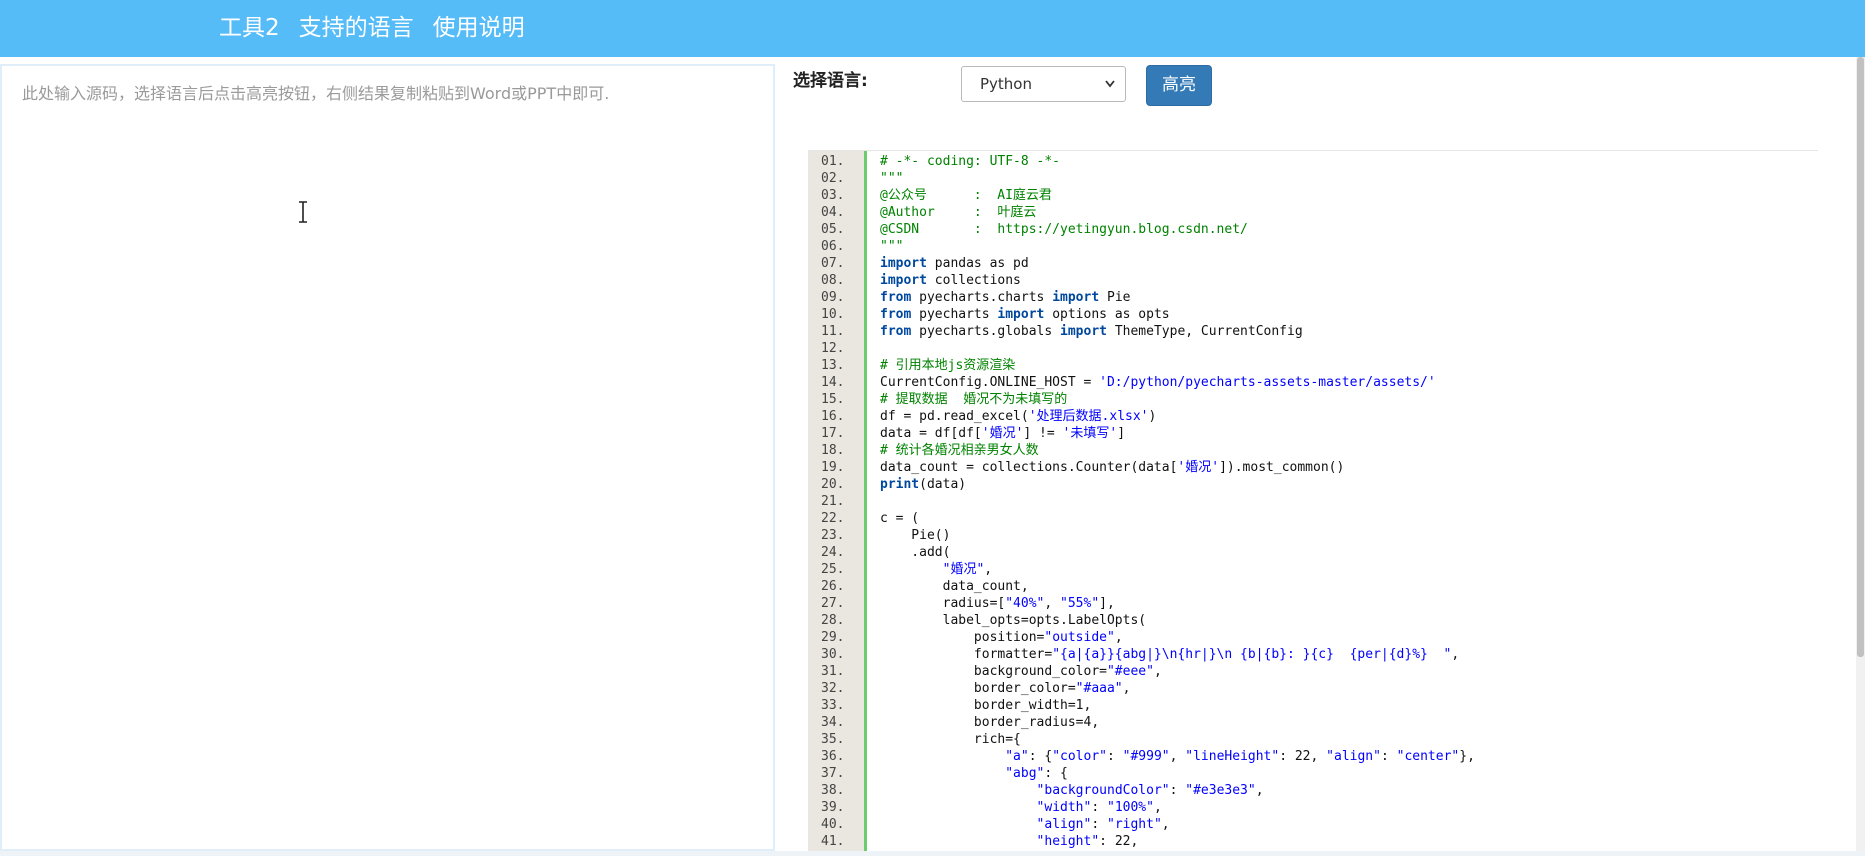 The image size is (1865, 856). Describe the element at coordinates (833, 671) in the screenshot. I see `line-number: 31.` at that location.